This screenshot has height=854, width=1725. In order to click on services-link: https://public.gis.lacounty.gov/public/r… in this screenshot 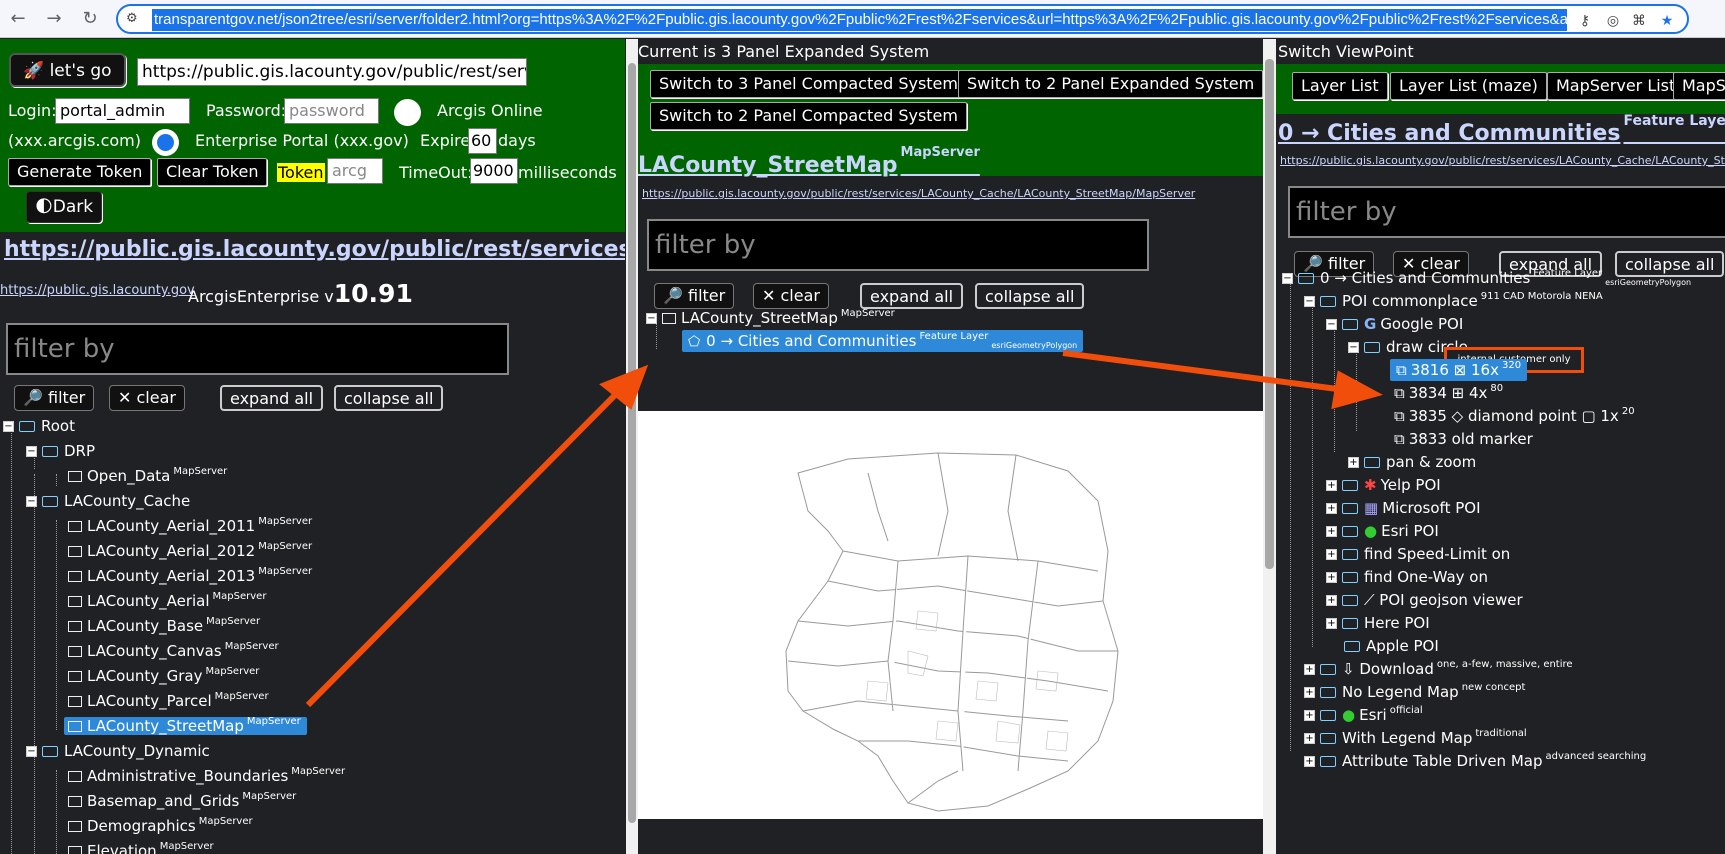, I will do `click(314, 249)`.